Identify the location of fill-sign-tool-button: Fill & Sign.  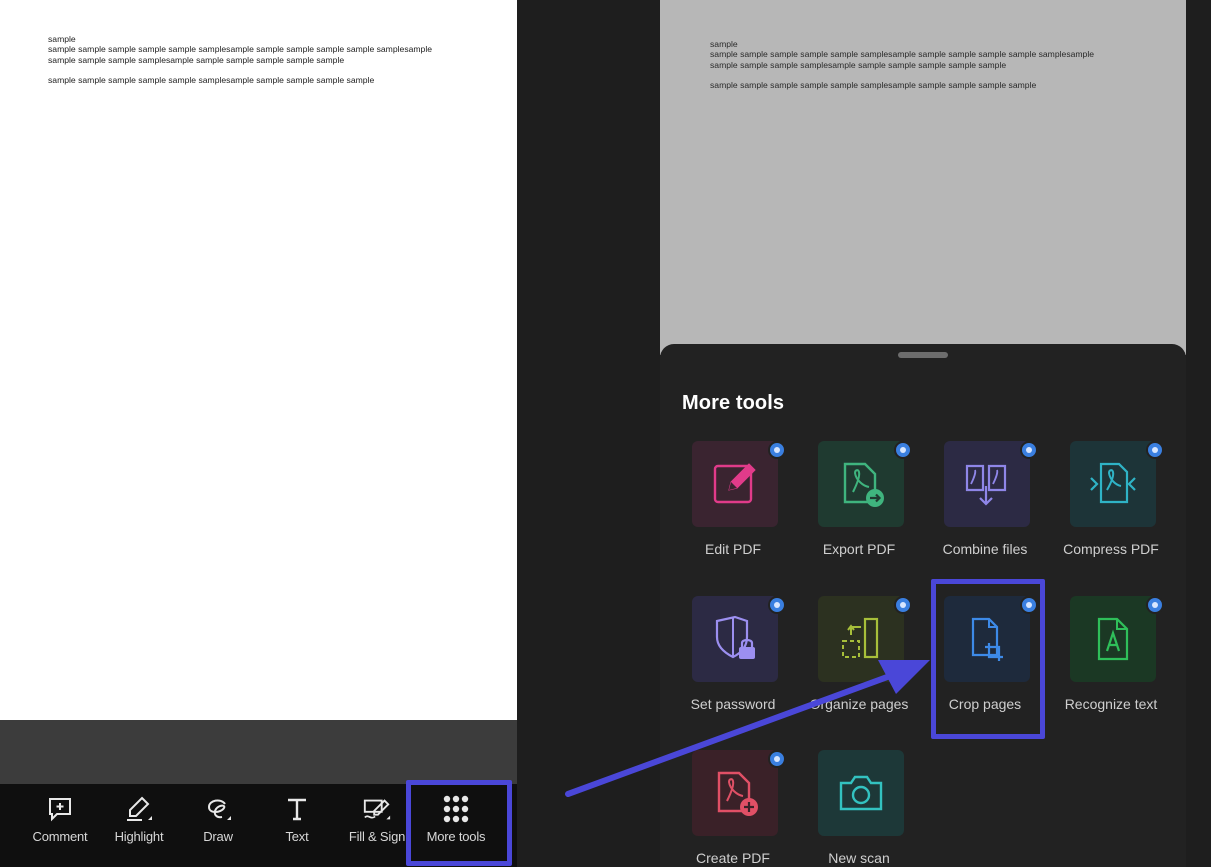
(377, 825).